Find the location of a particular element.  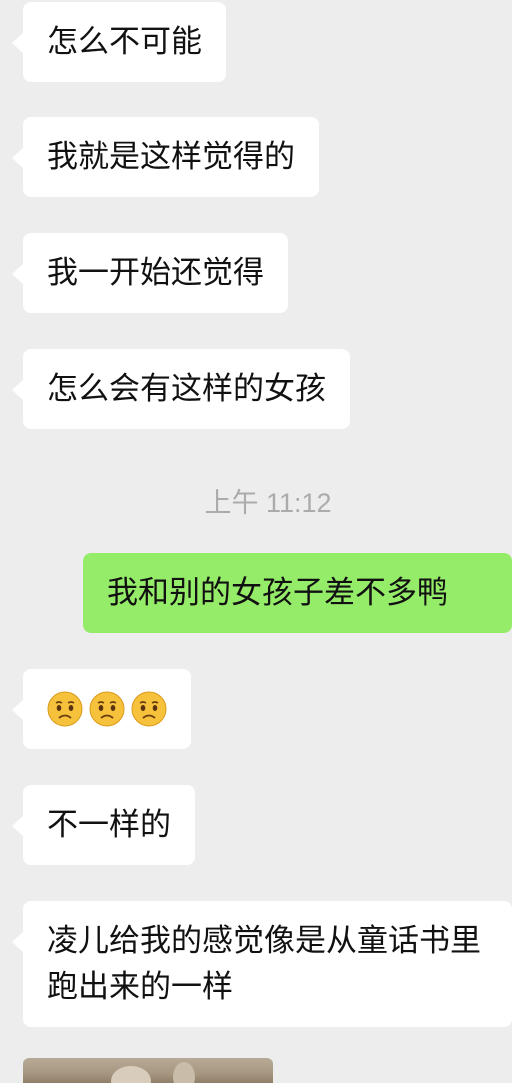

message-bubble-incoming: 我就是这样觉得的 is located at coordinates (165, 157).